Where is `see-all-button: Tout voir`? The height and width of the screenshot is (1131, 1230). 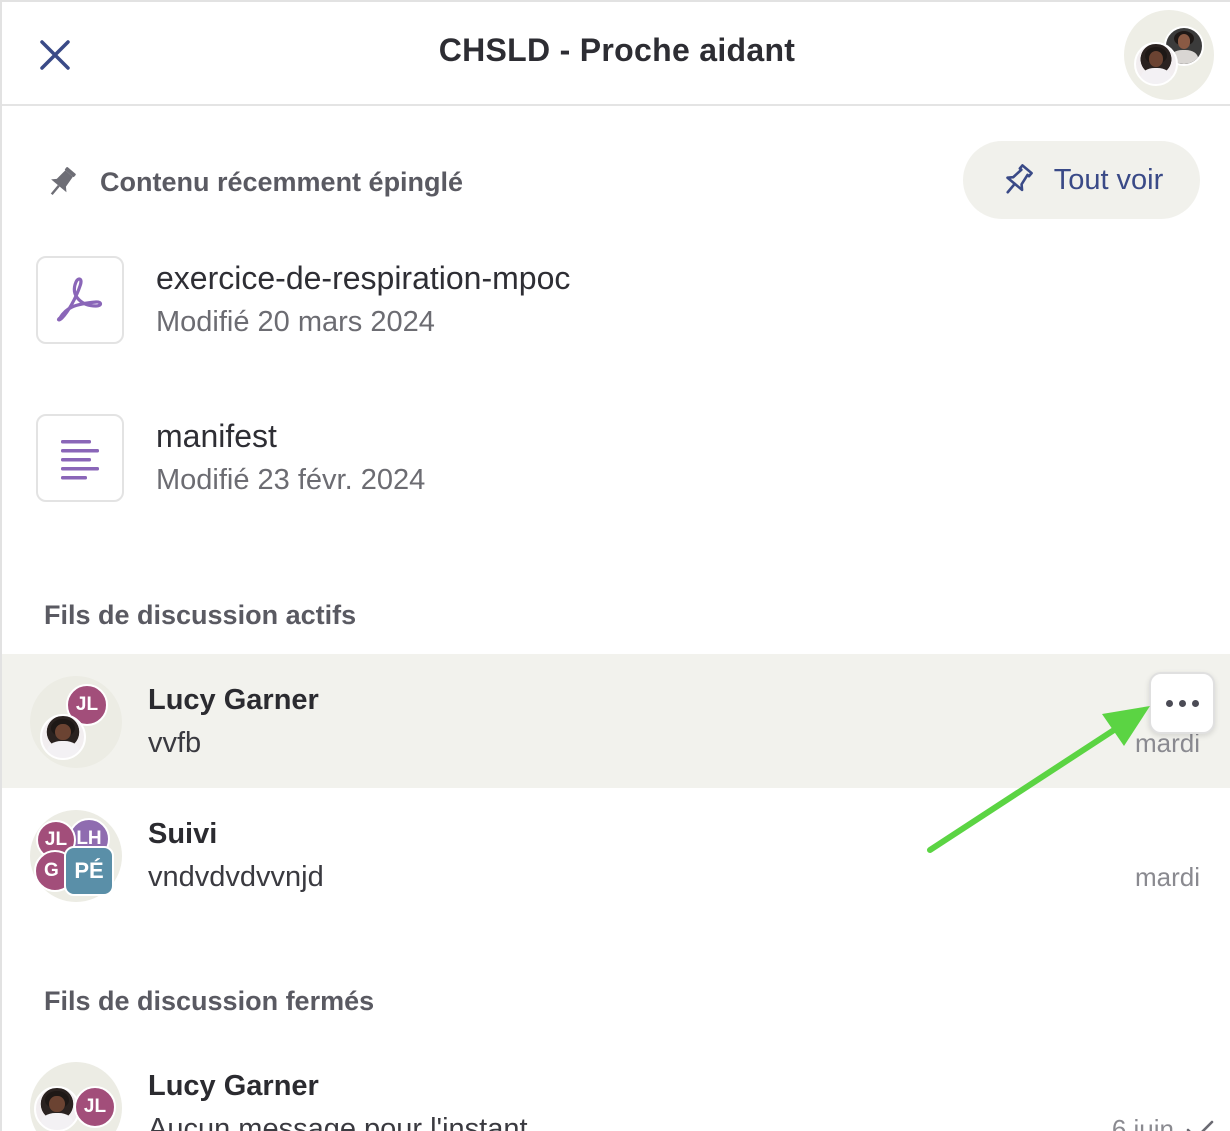 see-all-button: Tout voir is located at coordinates (1081, 180).